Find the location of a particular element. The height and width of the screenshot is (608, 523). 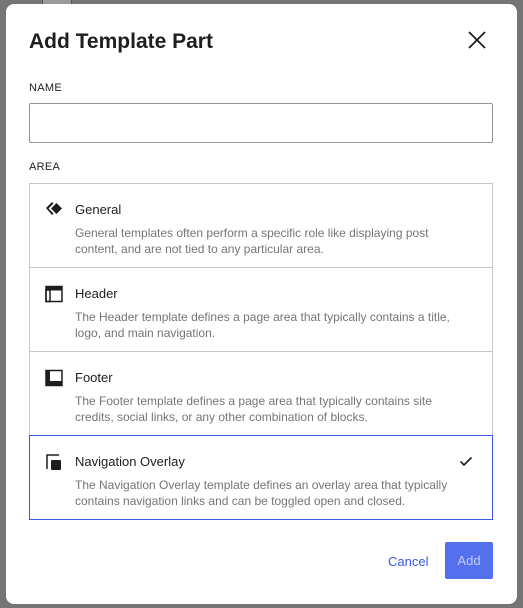

option-name: General is located at coordinates (98, 209).